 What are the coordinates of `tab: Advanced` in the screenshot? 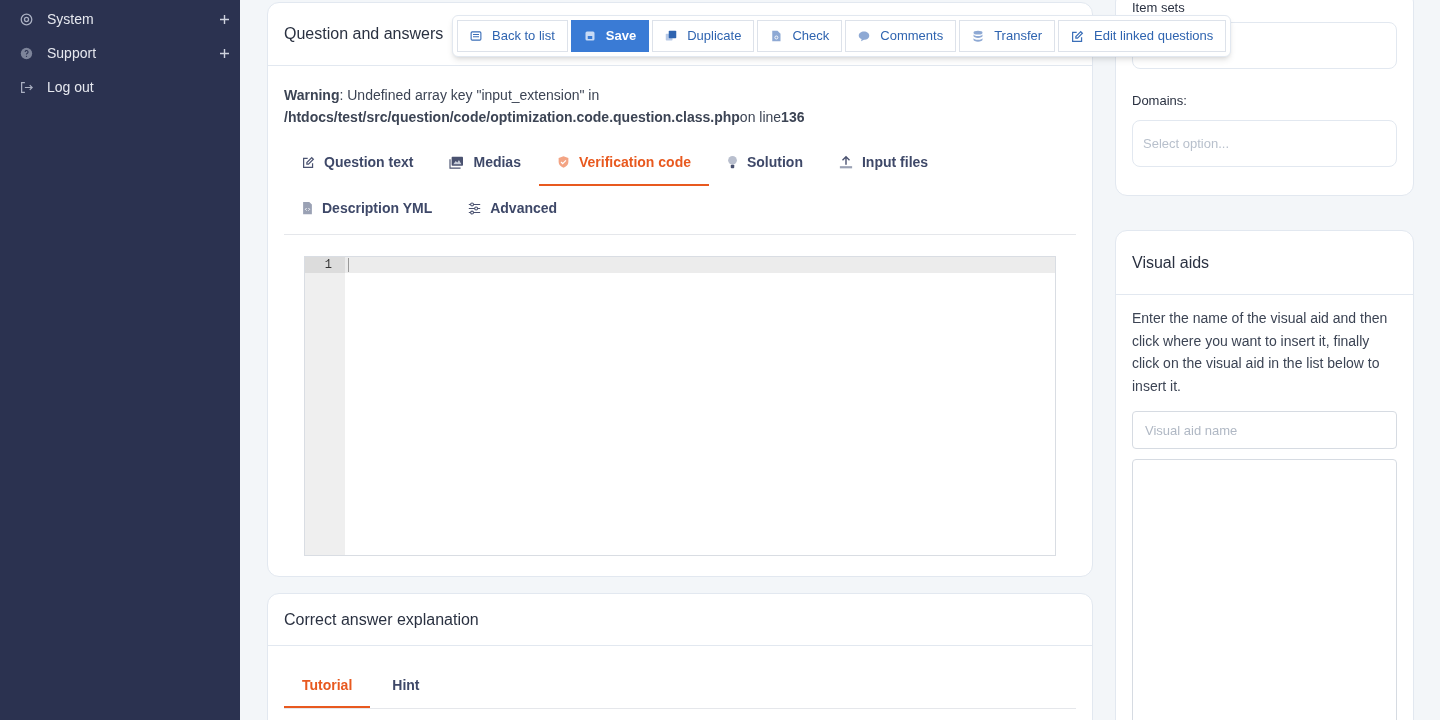 It's located at (513, 209).